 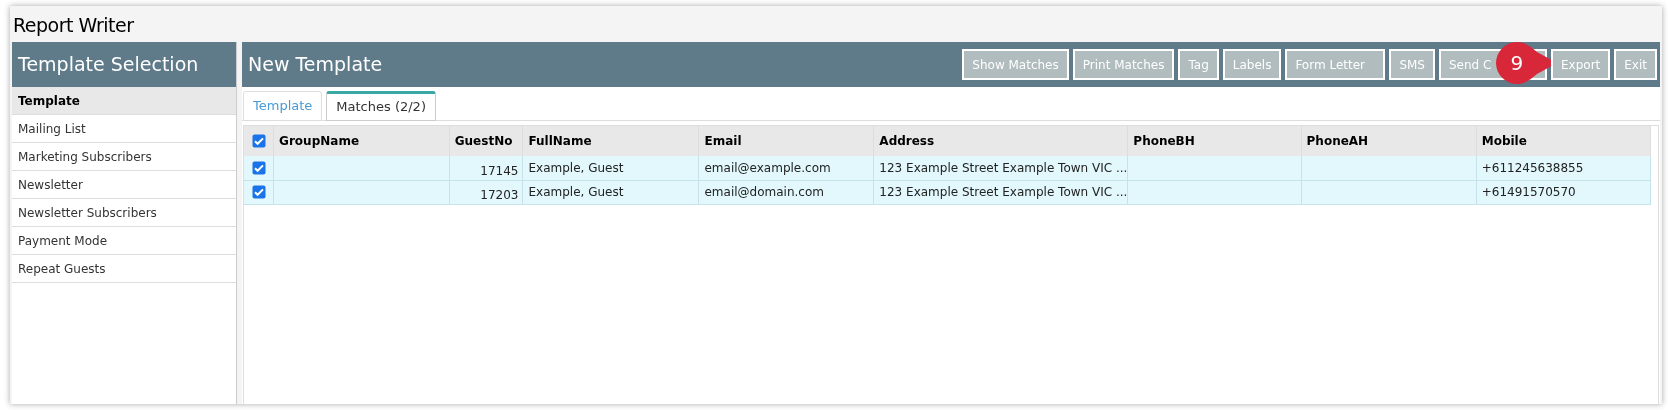 I want to click on sidebar-item: Newsletter Subscribers, so click(x=124, y=213).